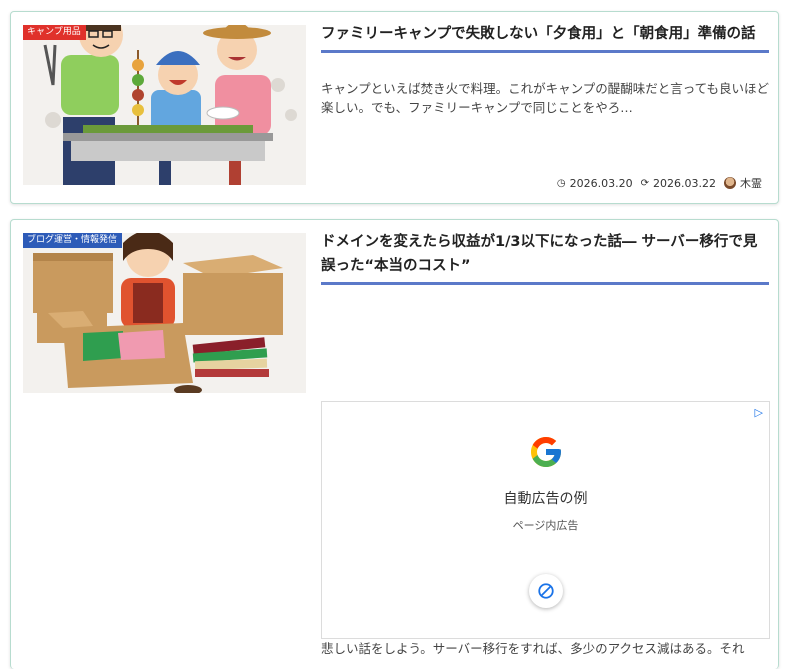  I want to click on family-bbq-illustration, so click(164, 105).